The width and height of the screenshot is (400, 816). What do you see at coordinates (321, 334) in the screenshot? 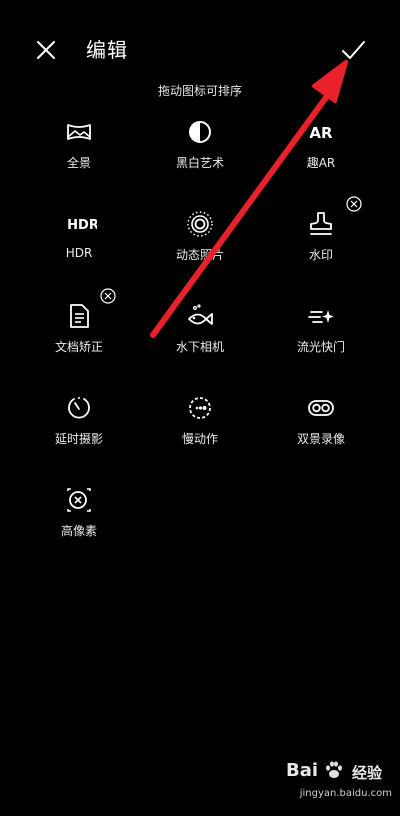
I see `mode-light-painting: 流光快门` at bounding box center [321, 334].